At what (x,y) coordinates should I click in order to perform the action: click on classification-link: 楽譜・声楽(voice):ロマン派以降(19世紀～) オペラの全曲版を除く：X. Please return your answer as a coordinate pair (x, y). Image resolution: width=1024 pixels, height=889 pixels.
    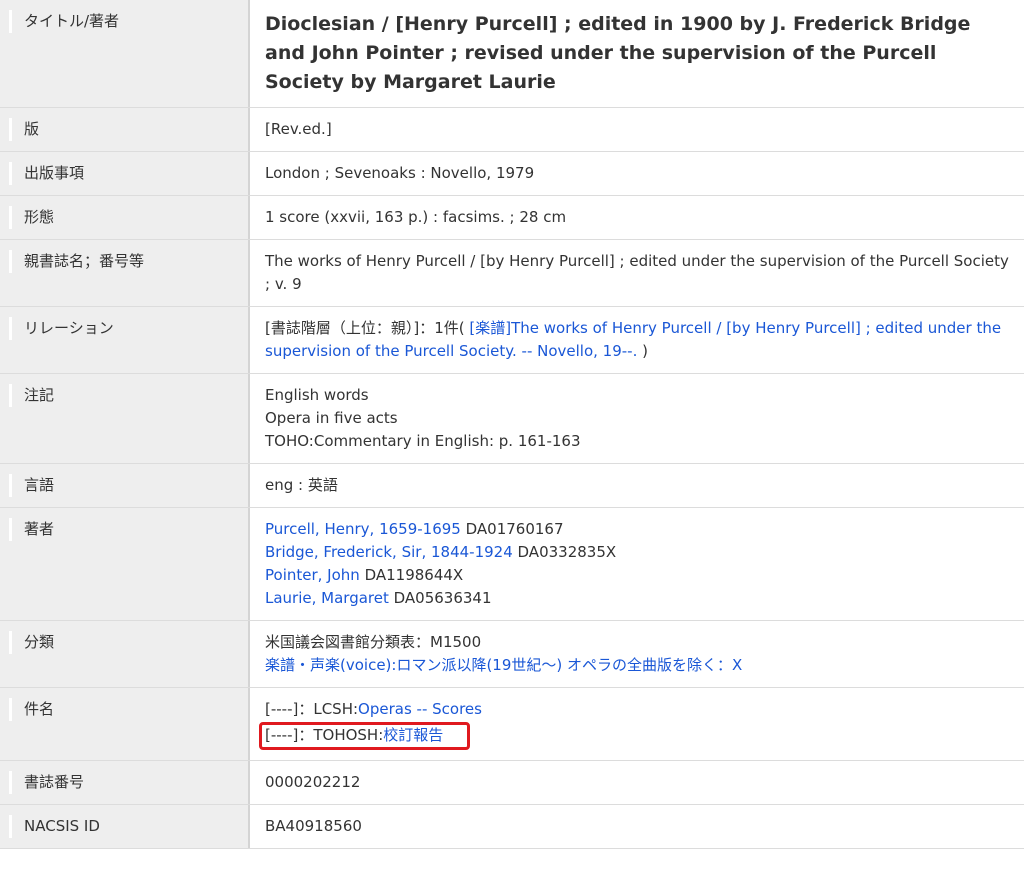
    Looking at the image, I should click on (637, 665).